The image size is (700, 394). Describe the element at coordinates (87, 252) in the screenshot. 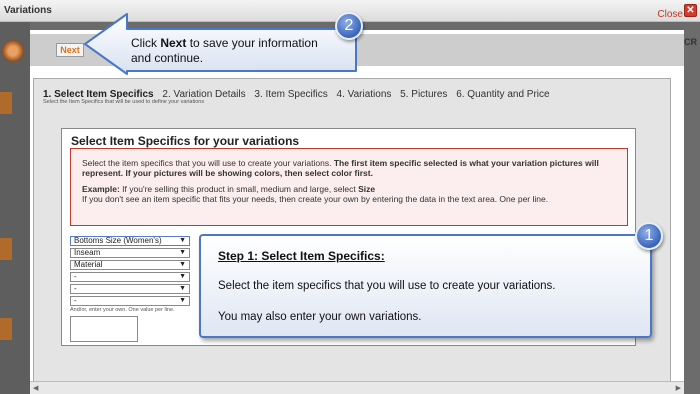

I see `select-value: Inseam` at that location.